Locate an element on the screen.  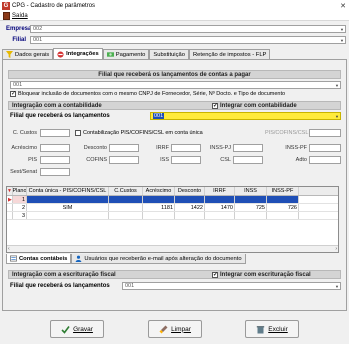
funnel-icon is located at coordinates (9, 54).